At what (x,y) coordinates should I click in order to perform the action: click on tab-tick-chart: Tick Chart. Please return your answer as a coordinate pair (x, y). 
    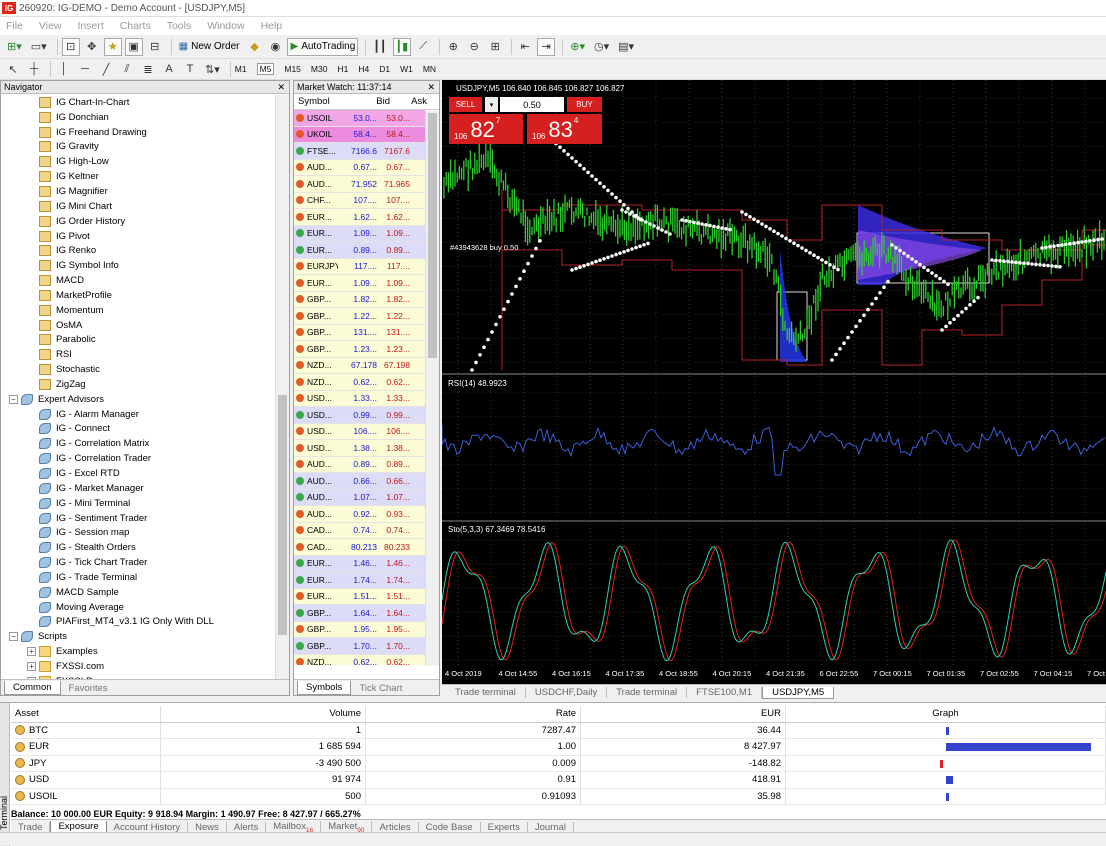
    Looking at the image, I should click on (380, 688).